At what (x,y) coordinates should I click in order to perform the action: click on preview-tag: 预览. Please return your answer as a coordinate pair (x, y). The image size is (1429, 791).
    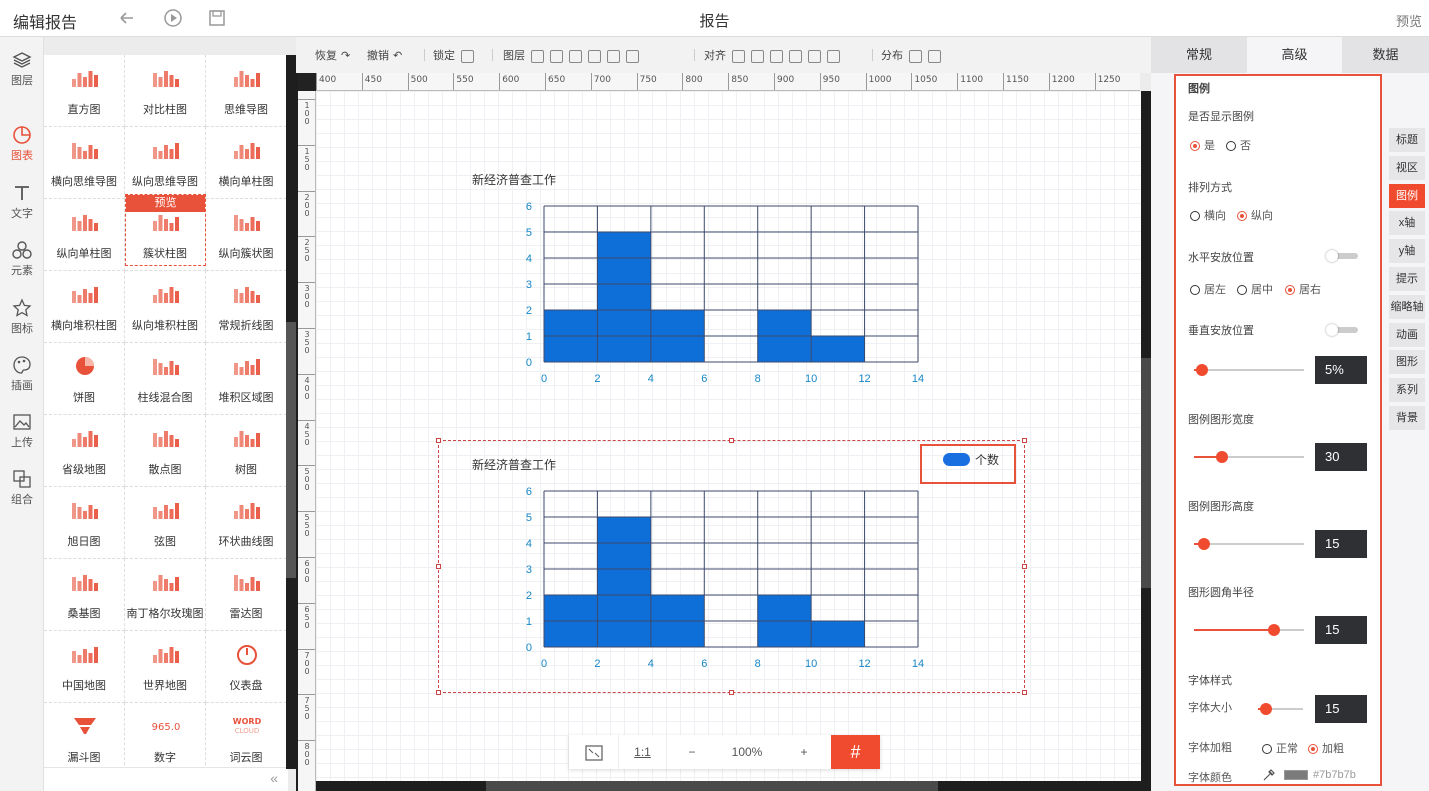
    Looking at the image, I should click on (165, 203).